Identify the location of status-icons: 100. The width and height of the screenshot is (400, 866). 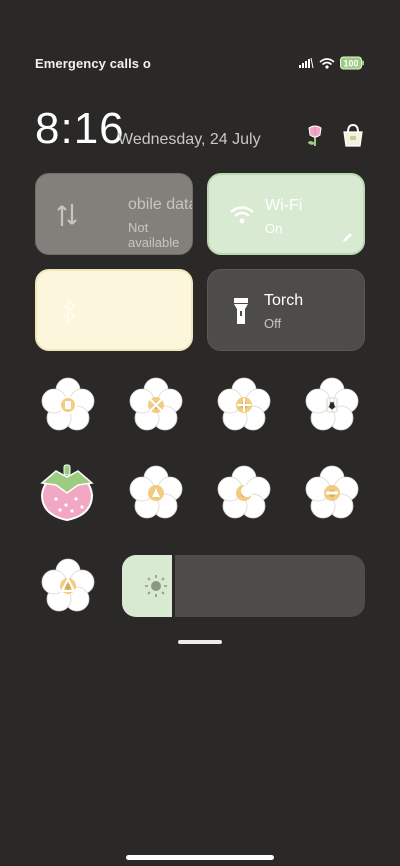
(331, 63).